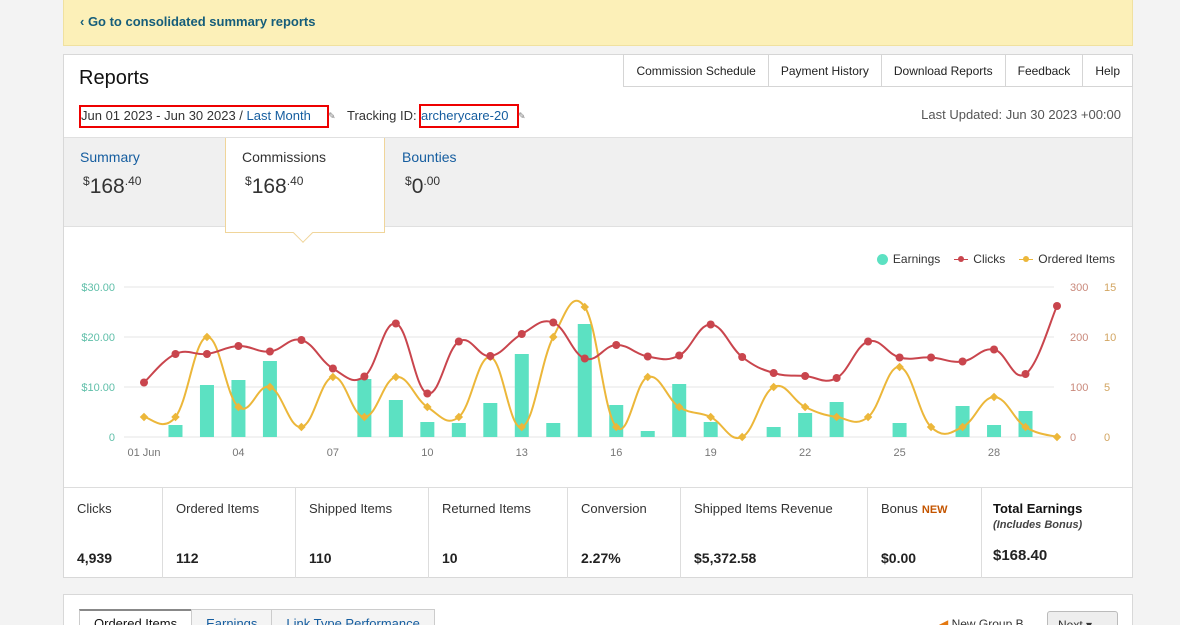 The image size is (1180, 625). Describe the element at coordinates (274, 186) in the screenshot. I see `tab-commissions-value: $168.40` at that location.